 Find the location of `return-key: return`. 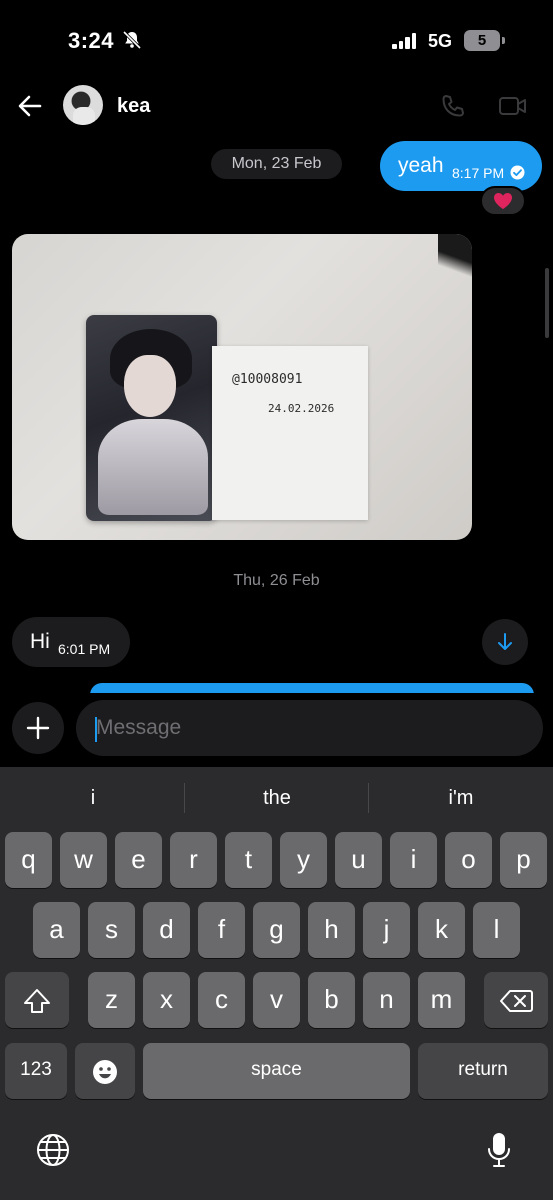

return-key: return is located at coordinates (483, 1071).